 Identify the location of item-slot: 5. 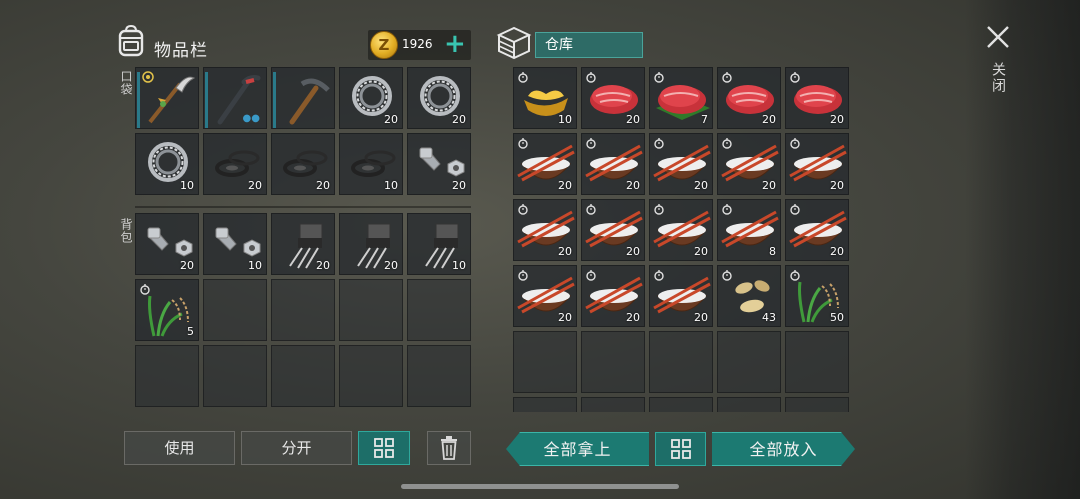
(167, 310).